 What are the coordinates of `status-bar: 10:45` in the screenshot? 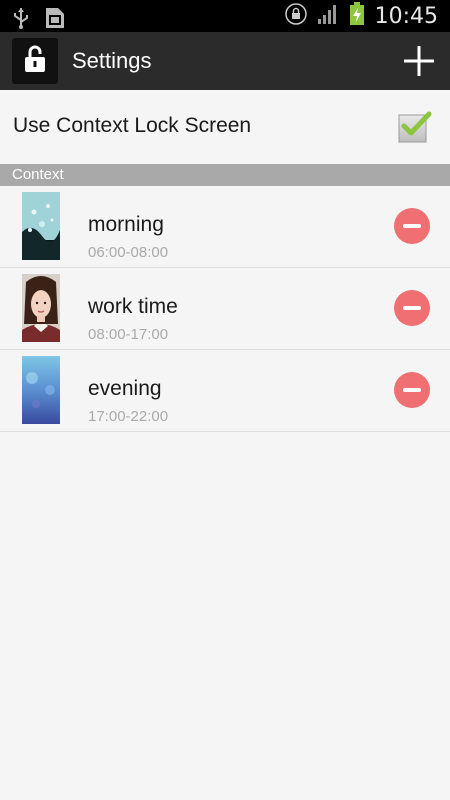 It's located at (225, 16).